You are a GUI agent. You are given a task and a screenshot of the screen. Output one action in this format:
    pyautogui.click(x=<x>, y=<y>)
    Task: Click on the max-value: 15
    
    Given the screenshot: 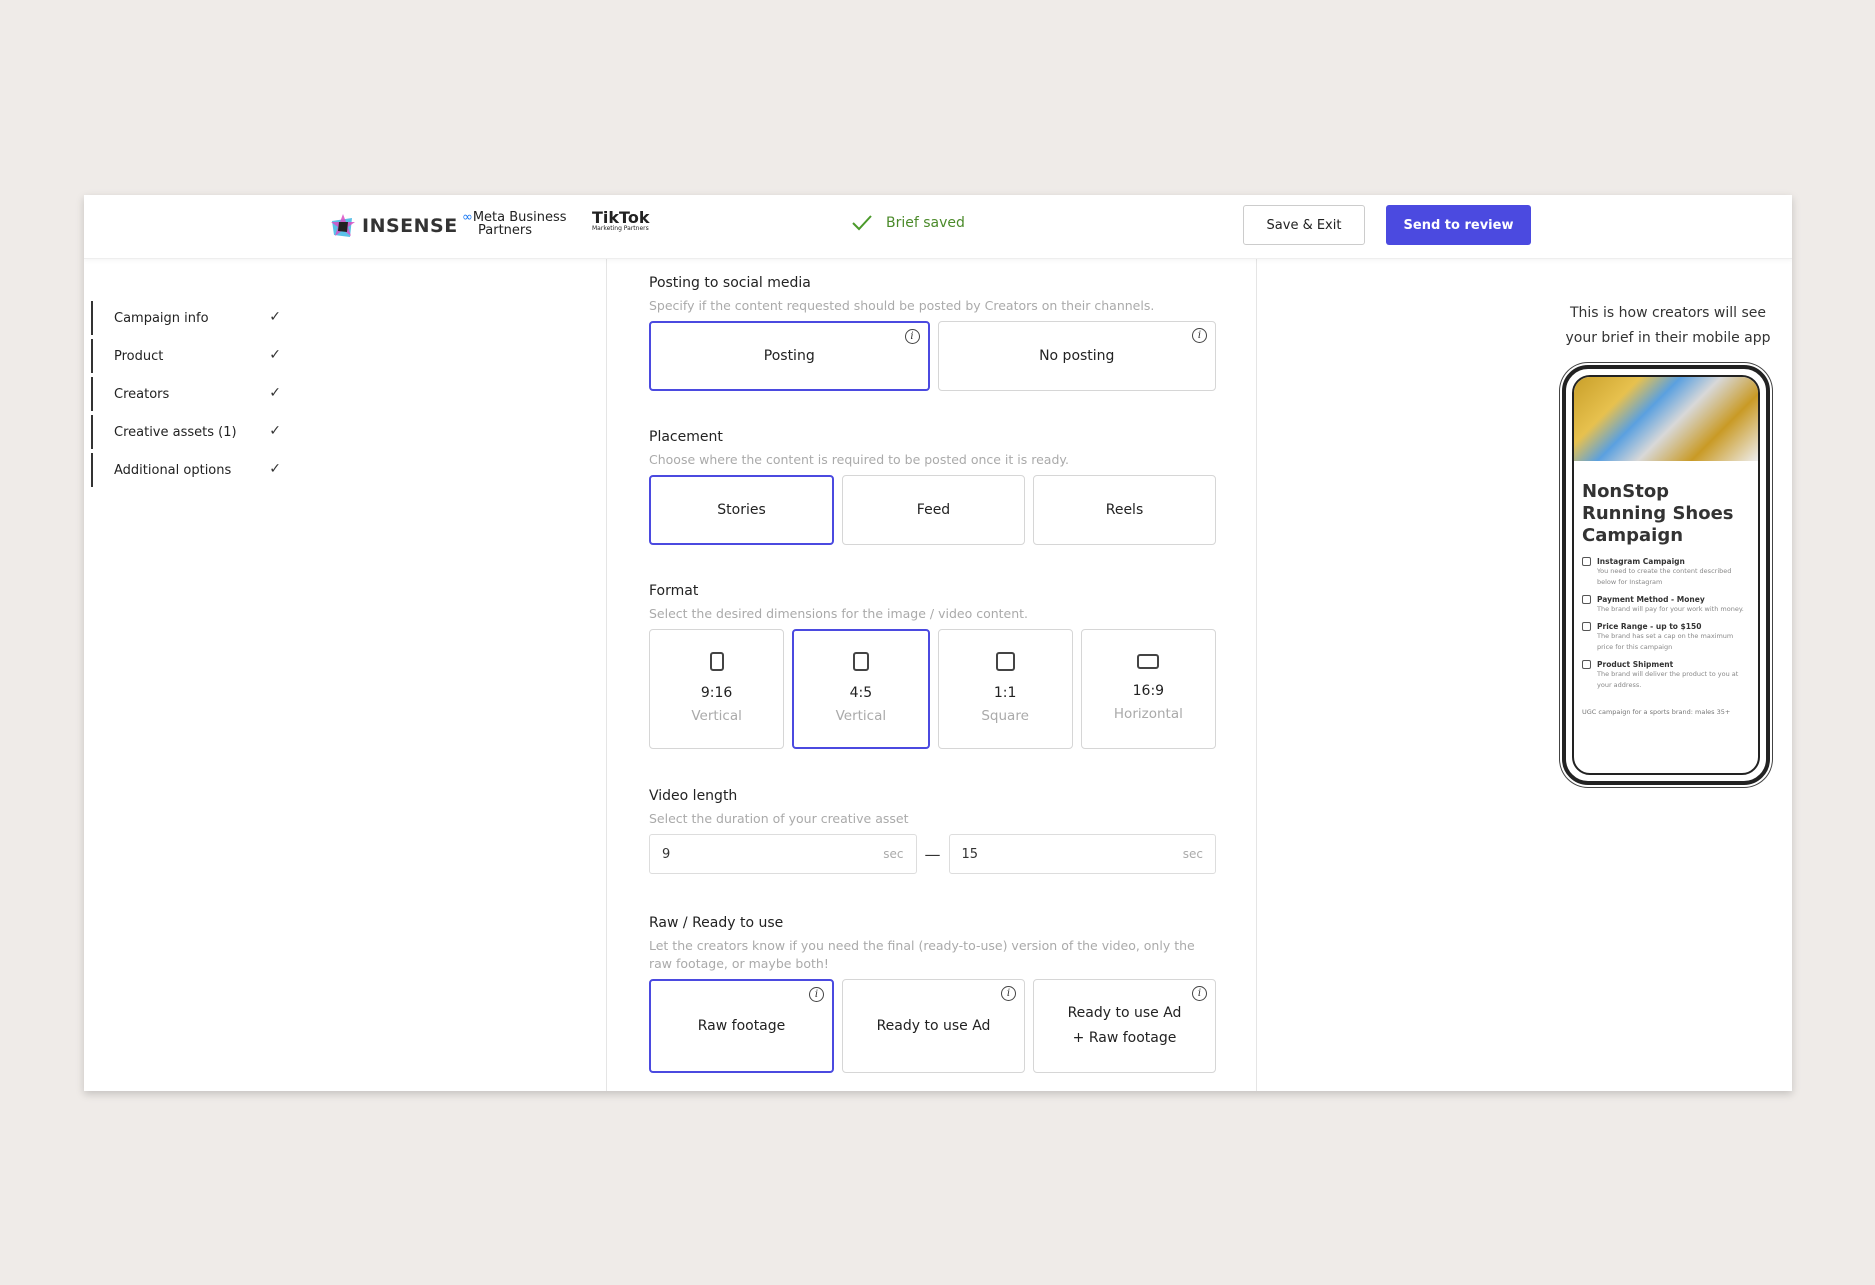 What is the action you would take?
    pyautogui.click(x=970, y=854)
    